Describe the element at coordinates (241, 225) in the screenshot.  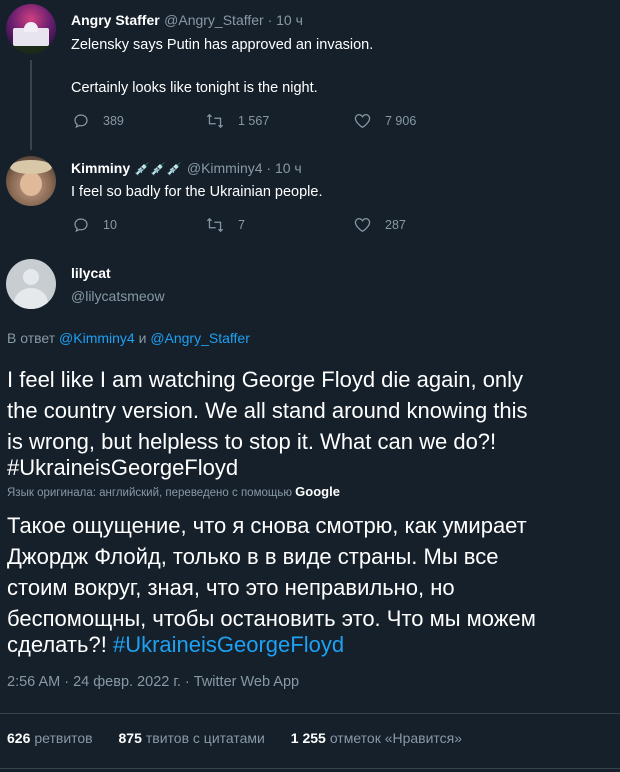
I see `retweet-count: 7` at that location.